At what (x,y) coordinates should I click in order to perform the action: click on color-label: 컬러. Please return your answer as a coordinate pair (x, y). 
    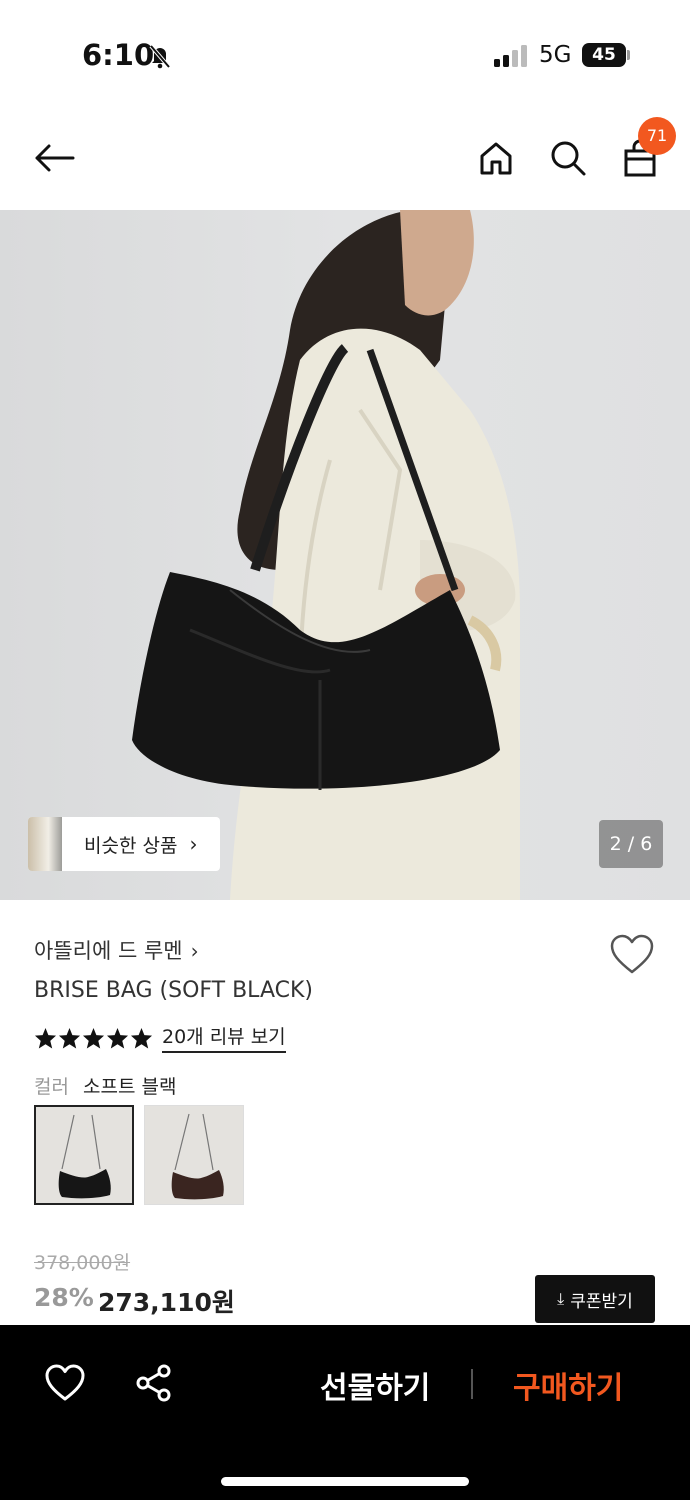
    Looking at the image, I should click on (51, 1087).